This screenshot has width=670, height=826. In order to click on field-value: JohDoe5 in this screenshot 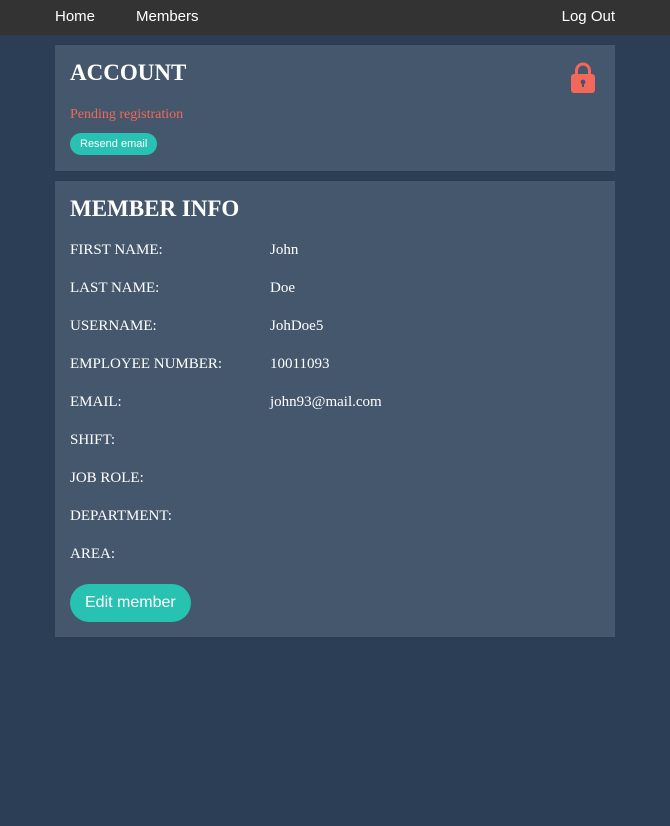, I will do `click(297, 326)`.